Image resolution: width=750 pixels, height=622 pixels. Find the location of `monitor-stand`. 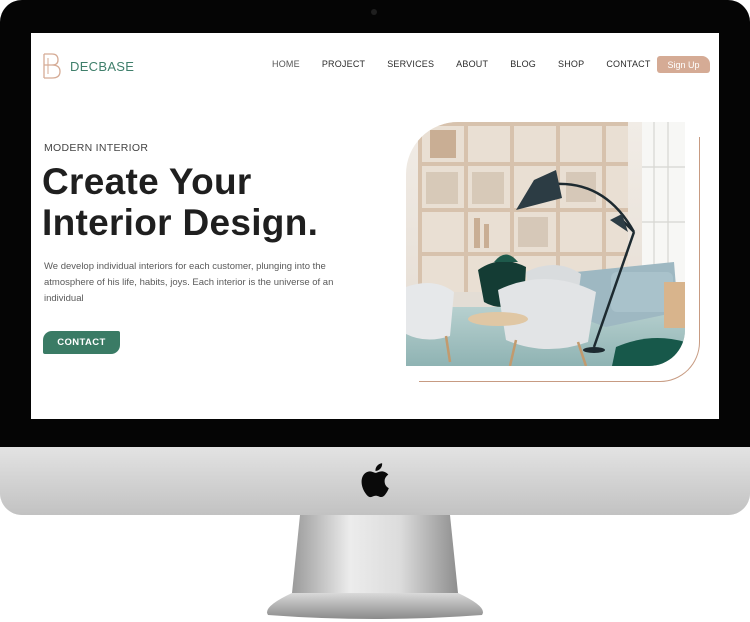

monitor-stand is located at coordinates (375, 567).